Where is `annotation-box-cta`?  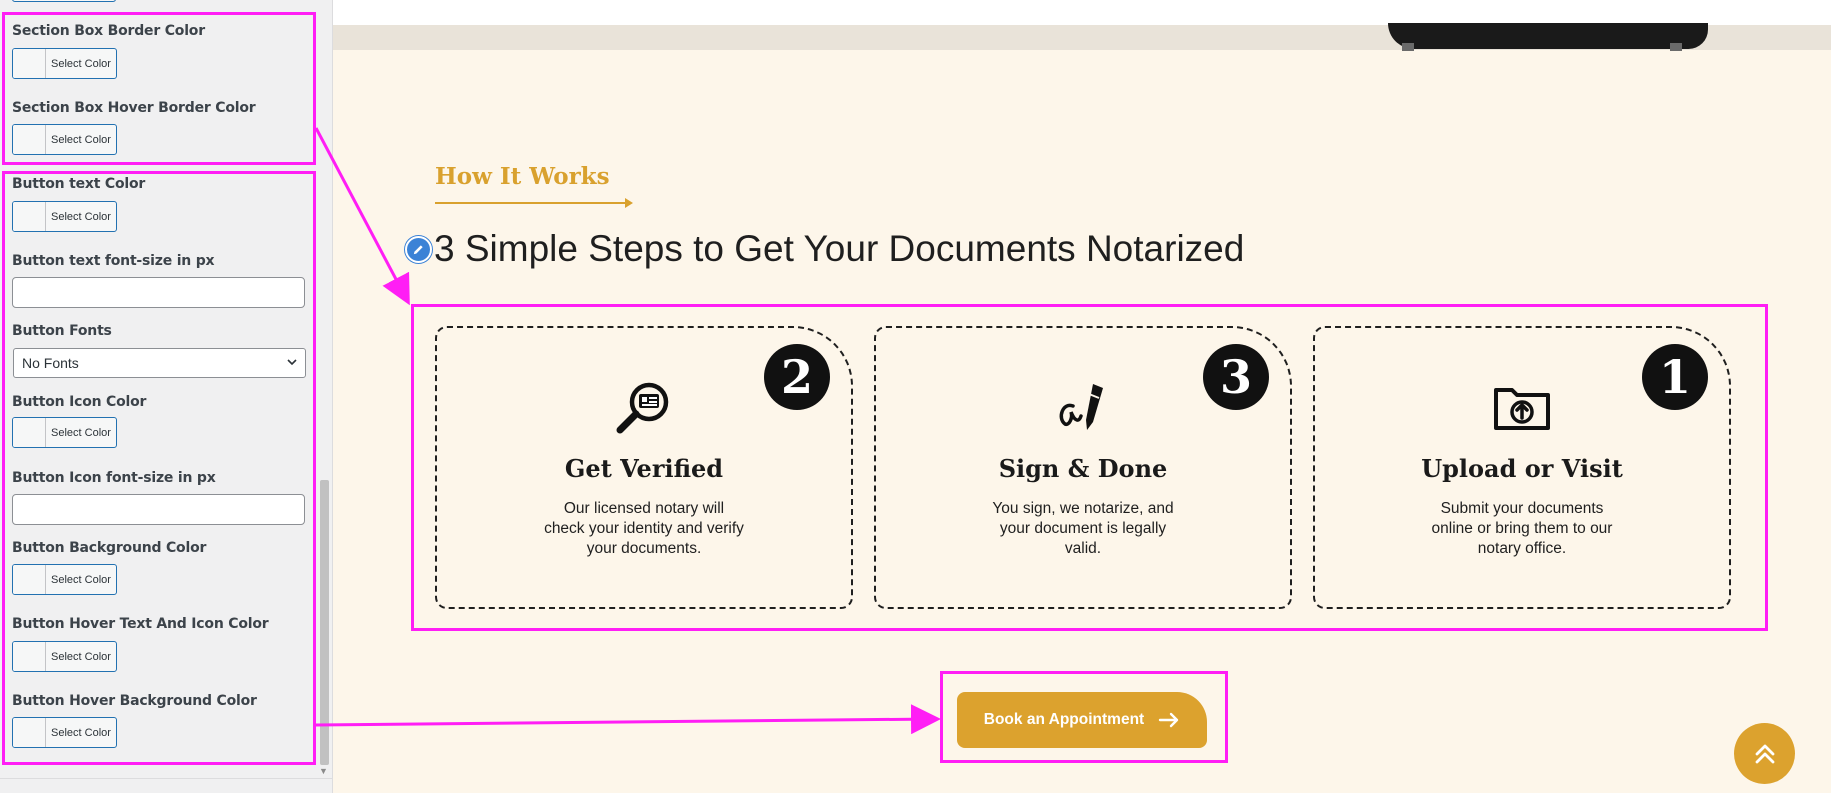
annotation-box-cta is located at coordinates (1084, 717).